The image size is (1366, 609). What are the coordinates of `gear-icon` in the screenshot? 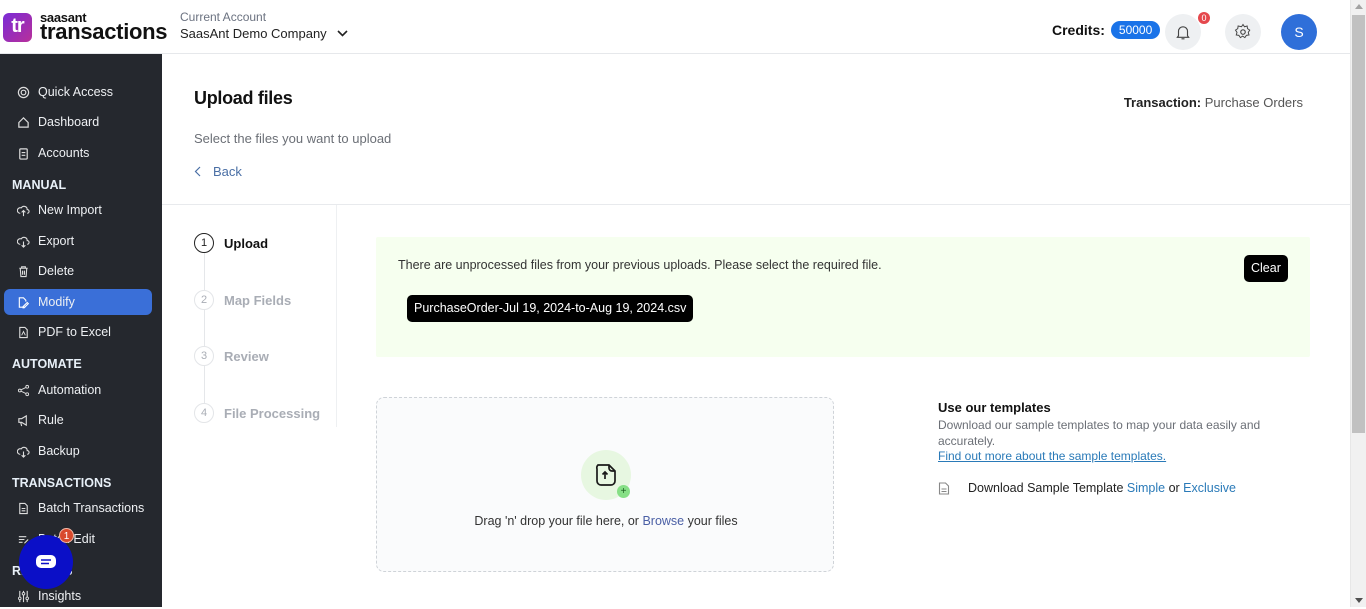 It's located at (1242, 31).